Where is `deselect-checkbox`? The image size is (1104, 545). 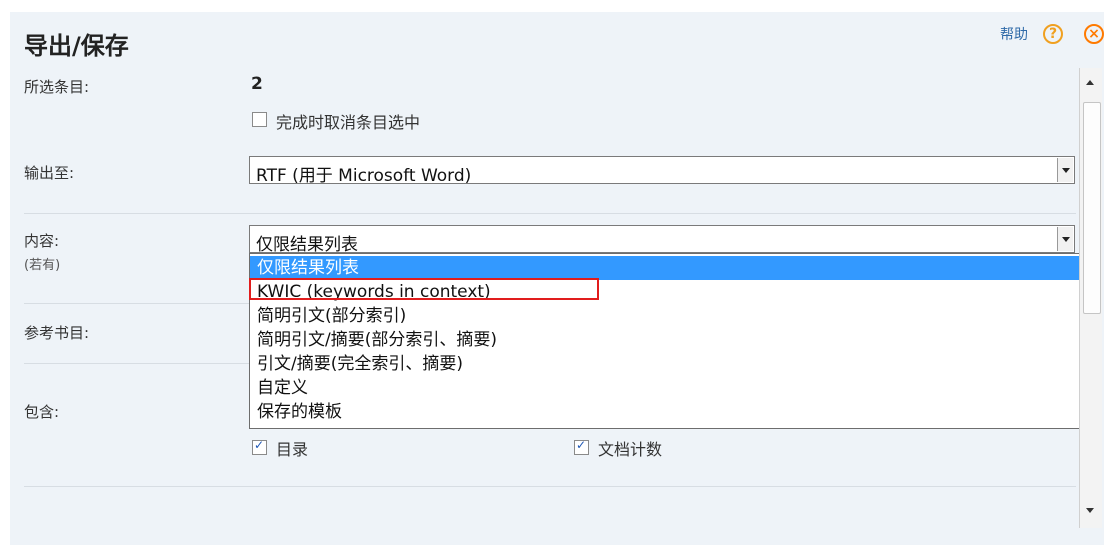
deselect-checkbox is located at coordinates (259, 119).